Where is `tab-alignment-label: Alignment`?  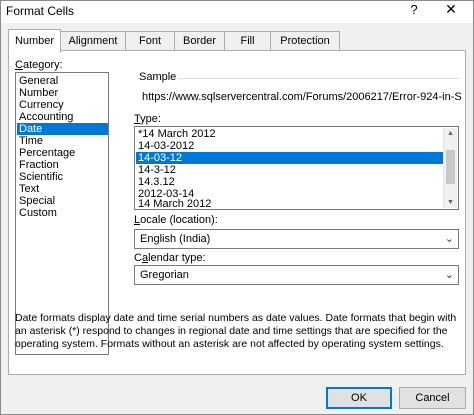 tab-alignment-label: Alignment is located at coordinates (93, 41).